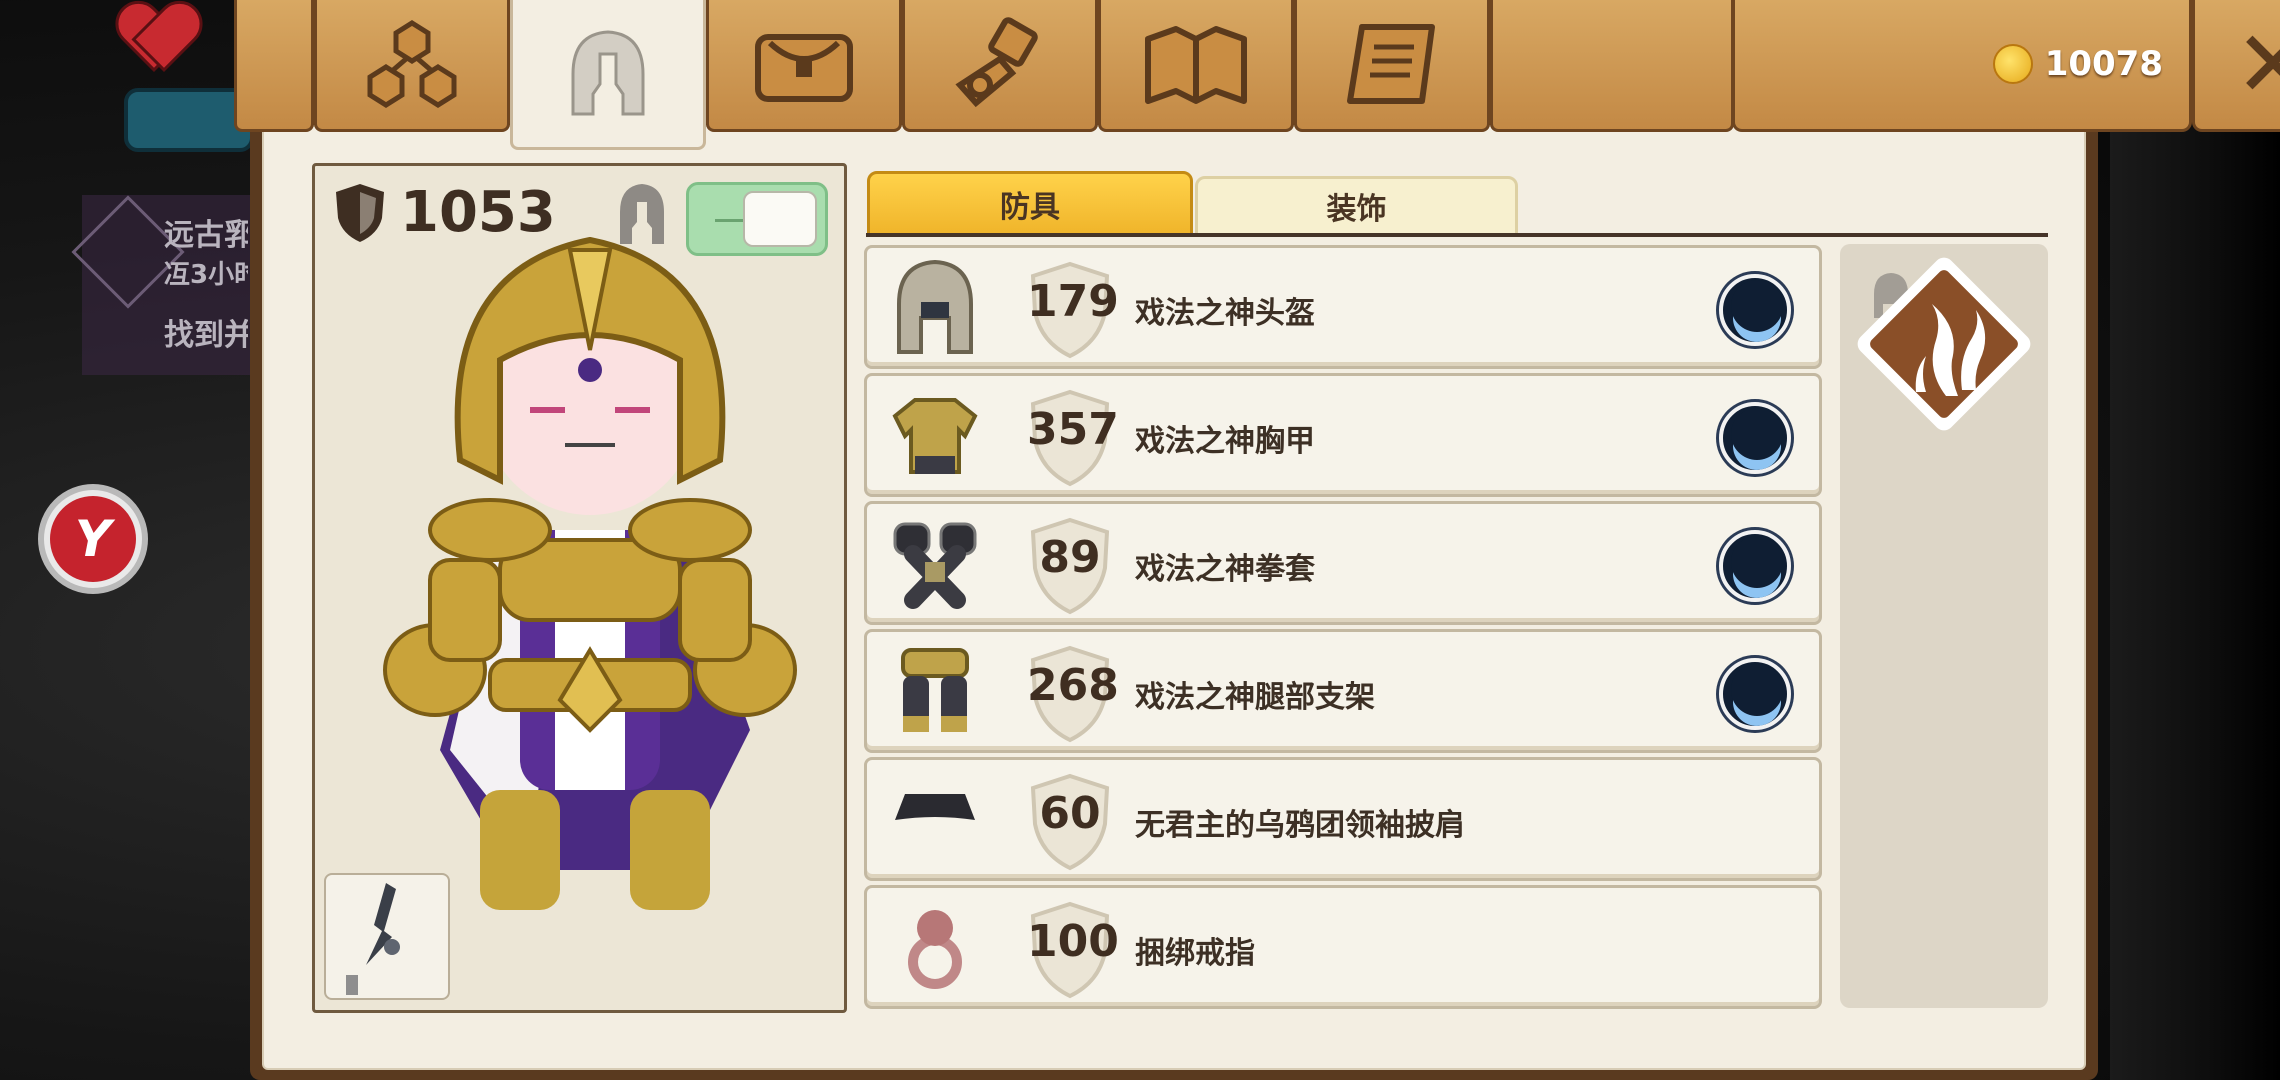 The image size is (2280, 1080). I want to click on offhand-item-slot, so click(387, 936).